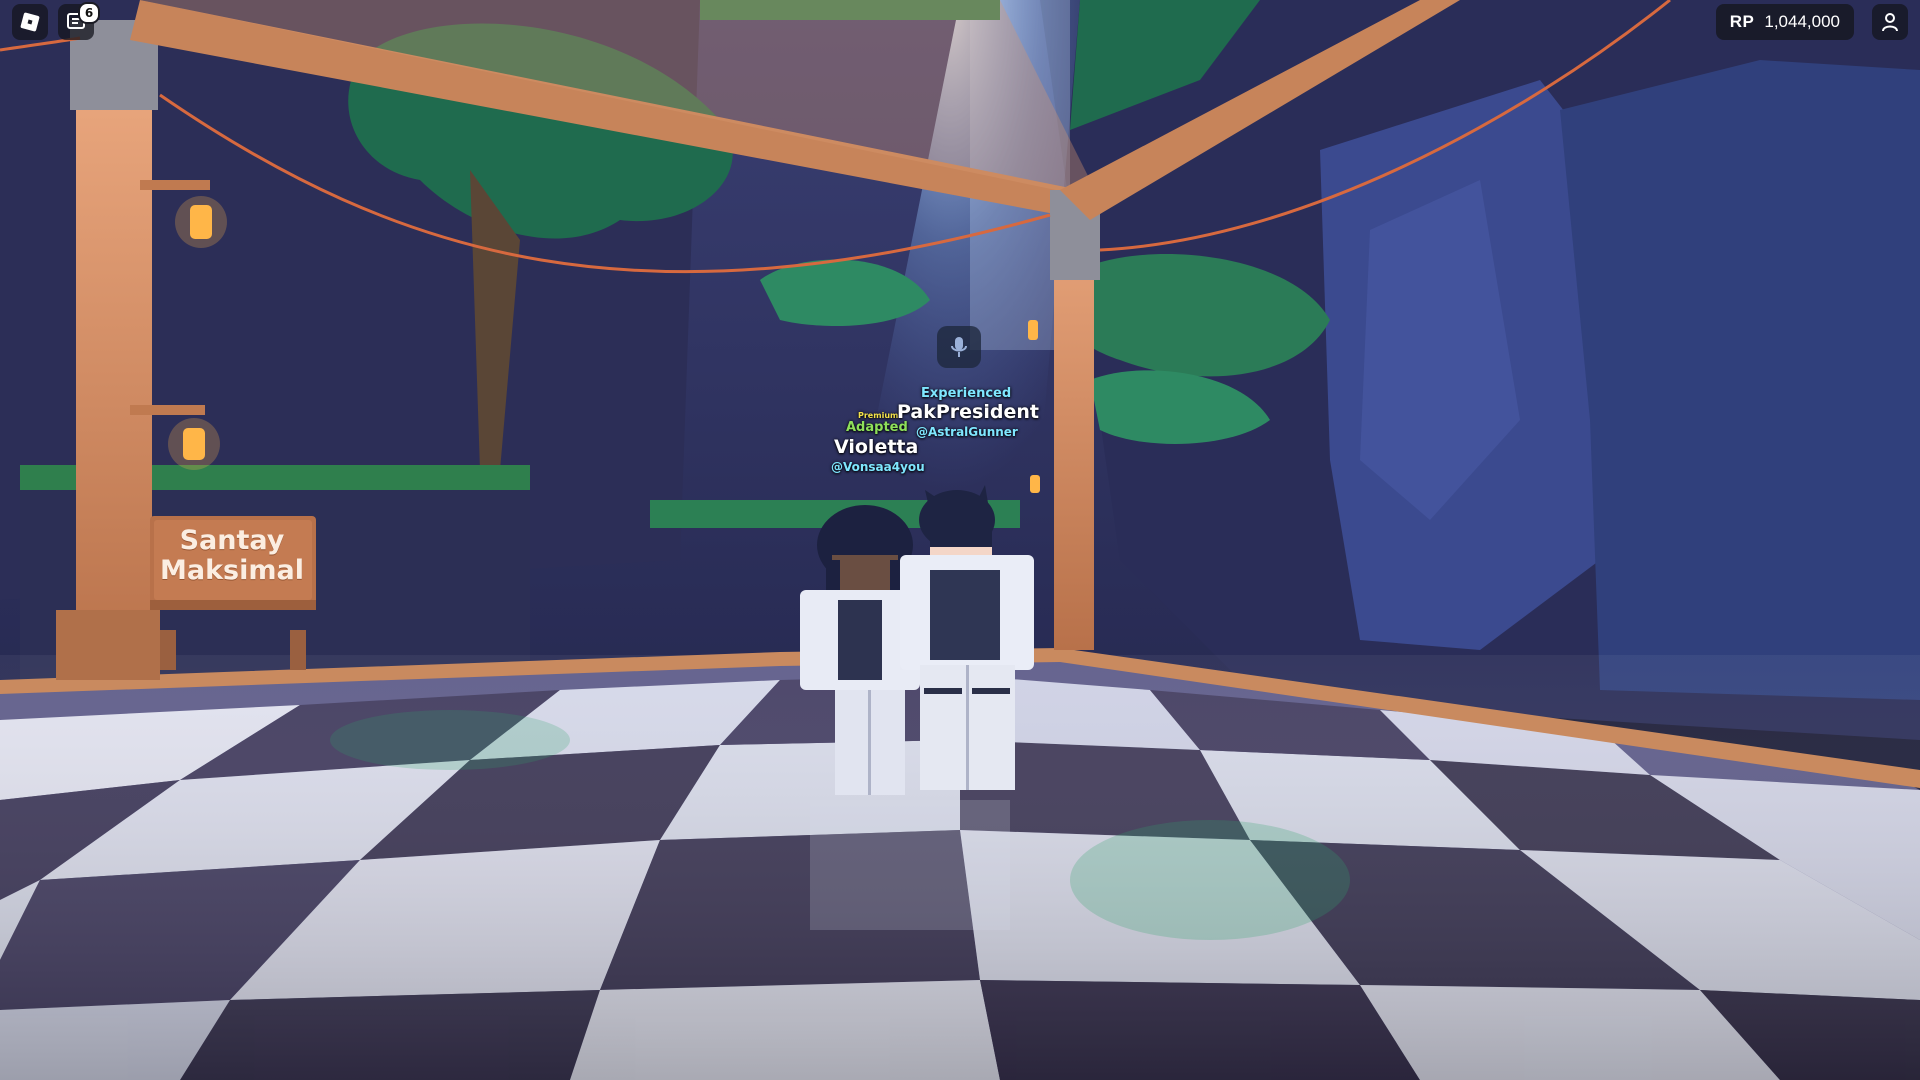  What do you see at coordinates (1802, 21) in the screenshot?
I see `currency-value: 1,044,000` at bounding box center [1802, 21].